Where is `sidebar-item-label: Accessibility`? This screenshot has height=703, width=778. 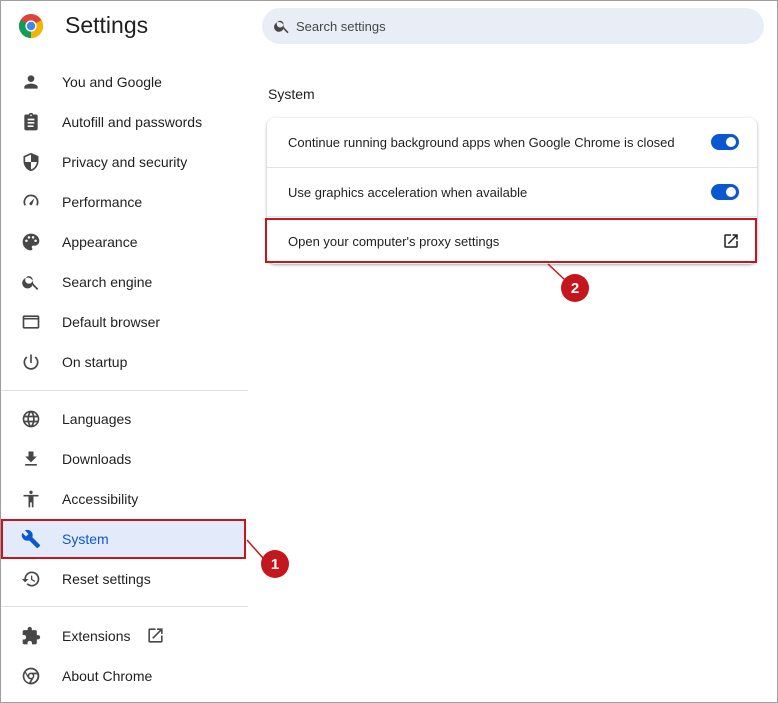 sidebar-item-label: Accessibility is located at coordinates (100, 499).